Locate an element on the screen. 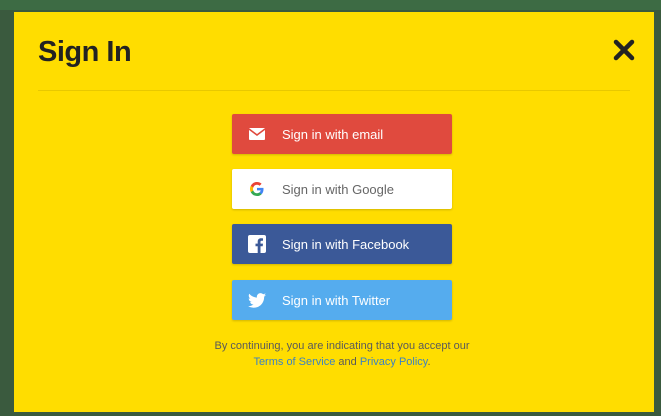 This screenshot has height=416, width=661. close-icon is located at coordinates (624, 50).